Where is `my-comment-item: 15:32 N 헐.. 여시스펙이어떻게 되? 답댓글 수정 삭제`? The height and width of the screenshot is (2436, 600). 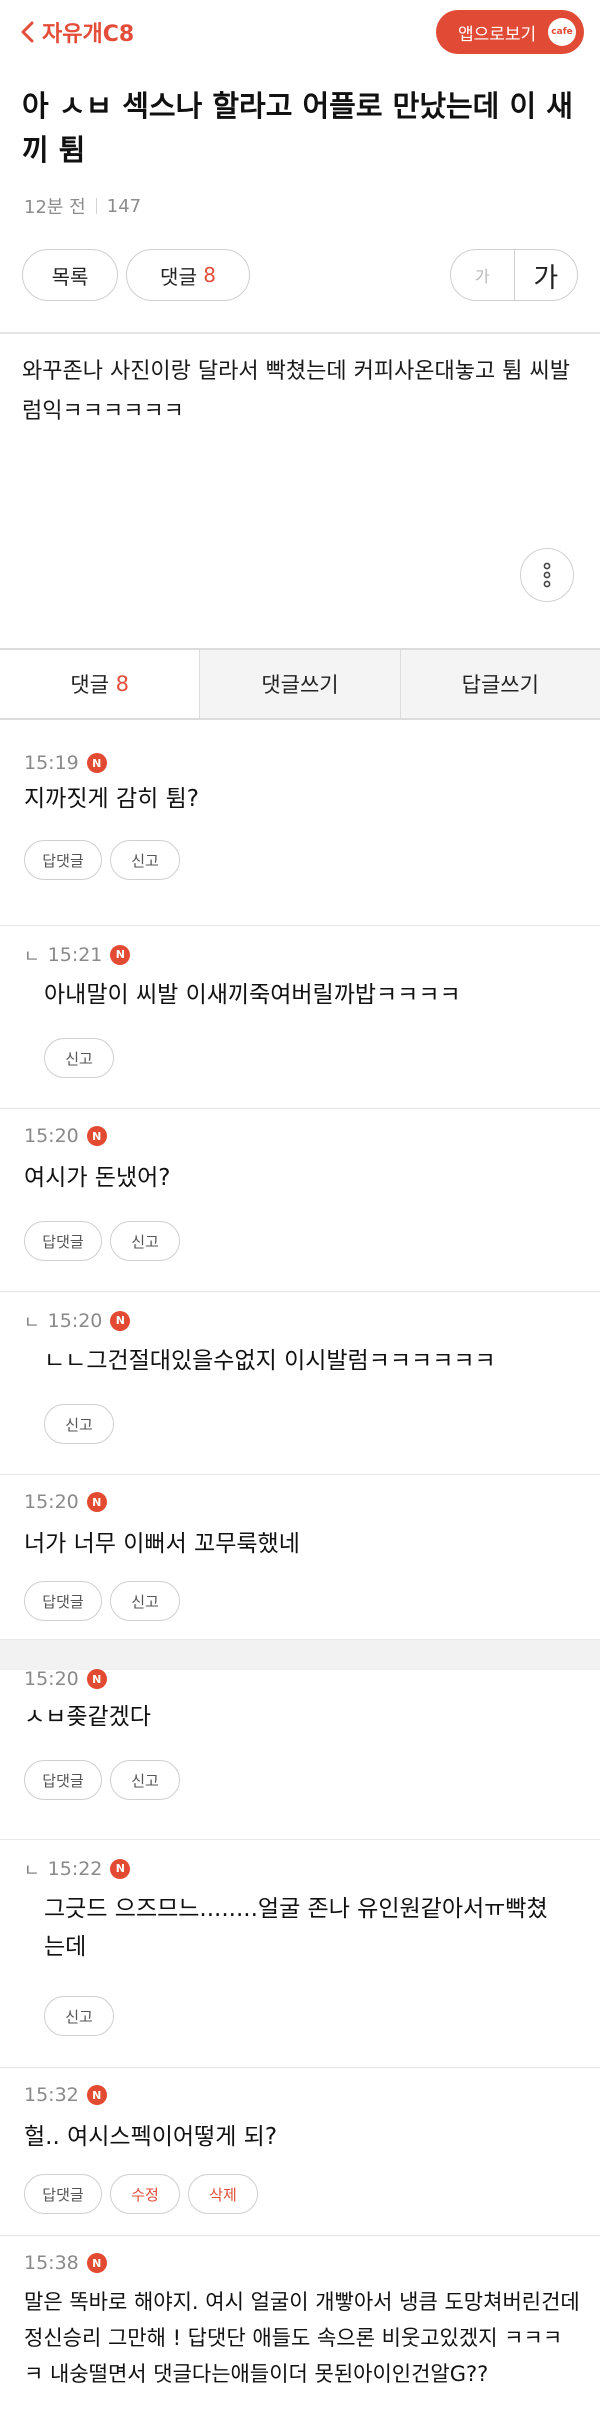
my-comment-item: 15:32 N 헐.. 여시스펙이어떻게 되? 답댓글 수정 삭제 is located at coordinates (300, 2152).